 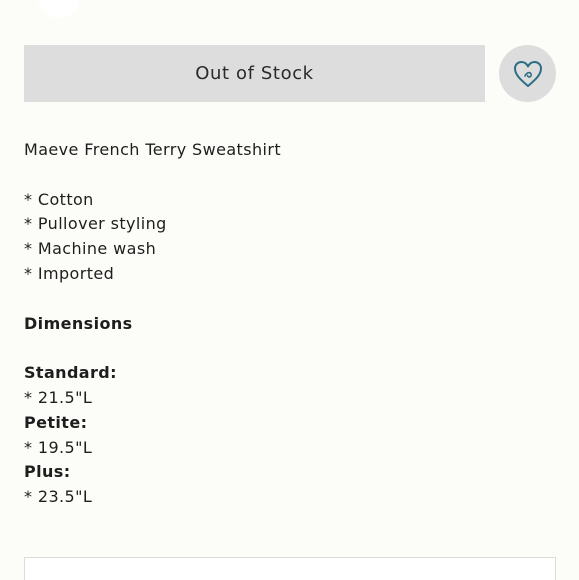 I want to click on size-label-standard: Standard:, so click(x=70, y=373).